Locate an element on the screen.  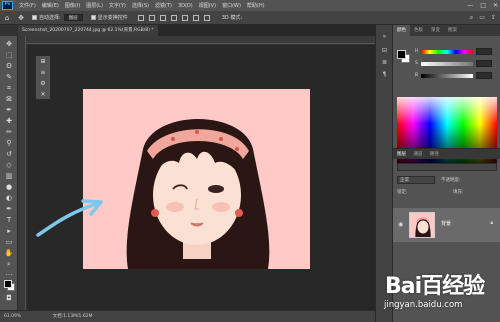
options-right: ⌕ ▭ ⇪ is located at coordinates (483, 18).